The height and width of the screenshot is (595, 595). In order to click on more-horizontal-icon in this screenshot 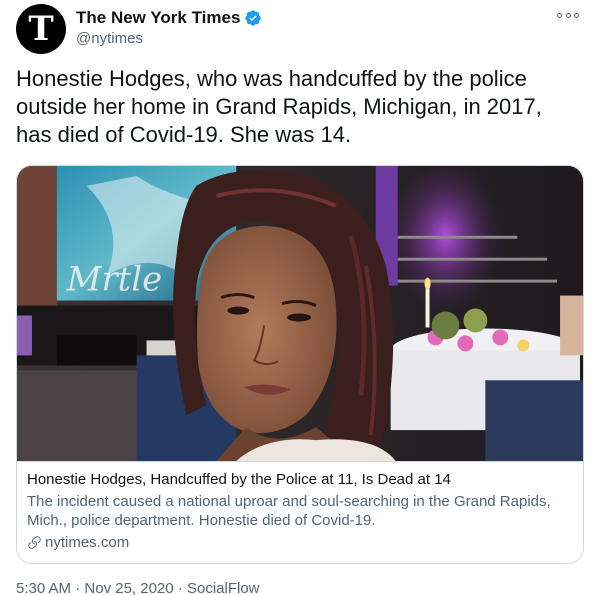, I will do `click(568, 15)`.